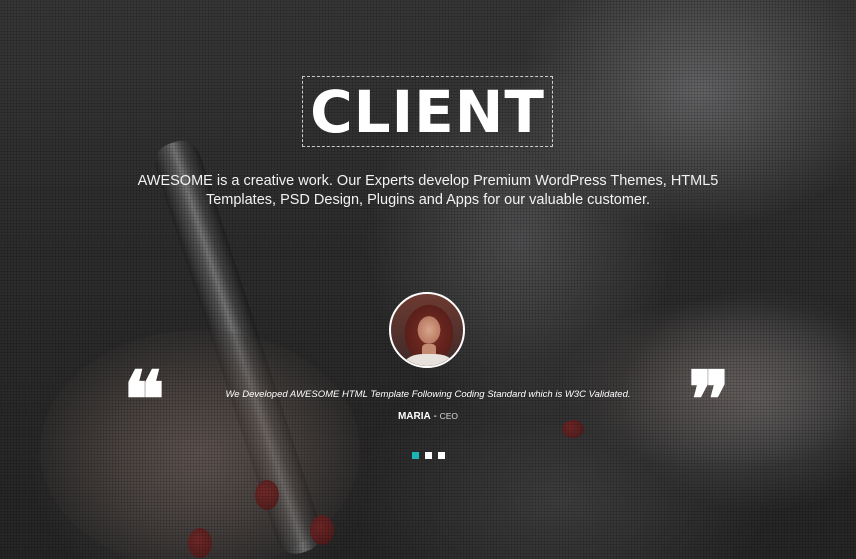 The width and height of the screenshot is (856, 559). What do you see at coordinates (414, 416) in the screenshot?
I see `author-name: MARIA` at bounding box center [414, 416].